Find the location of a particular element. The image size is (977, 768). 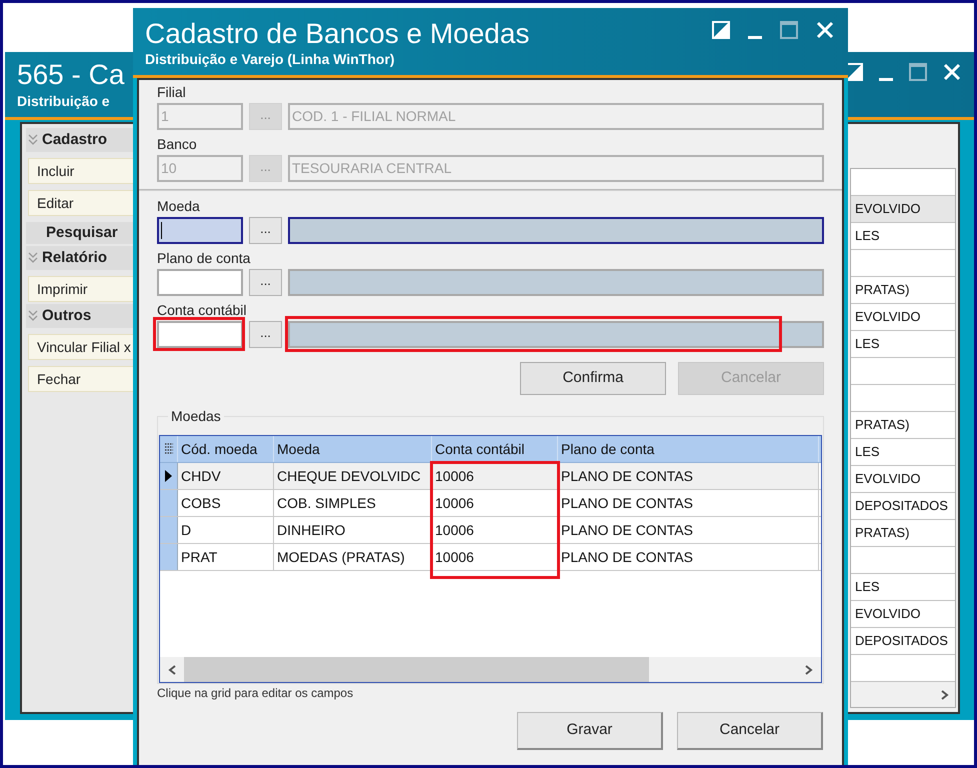

action-button: Confirma is located at coordinates (593, 378).